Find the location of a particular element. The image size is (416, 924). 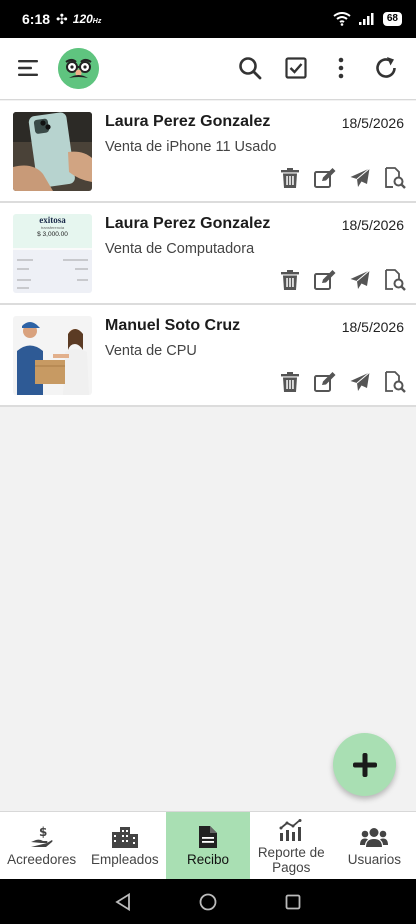

receipt-sub: transferencia is located at coordinates (52, 227).